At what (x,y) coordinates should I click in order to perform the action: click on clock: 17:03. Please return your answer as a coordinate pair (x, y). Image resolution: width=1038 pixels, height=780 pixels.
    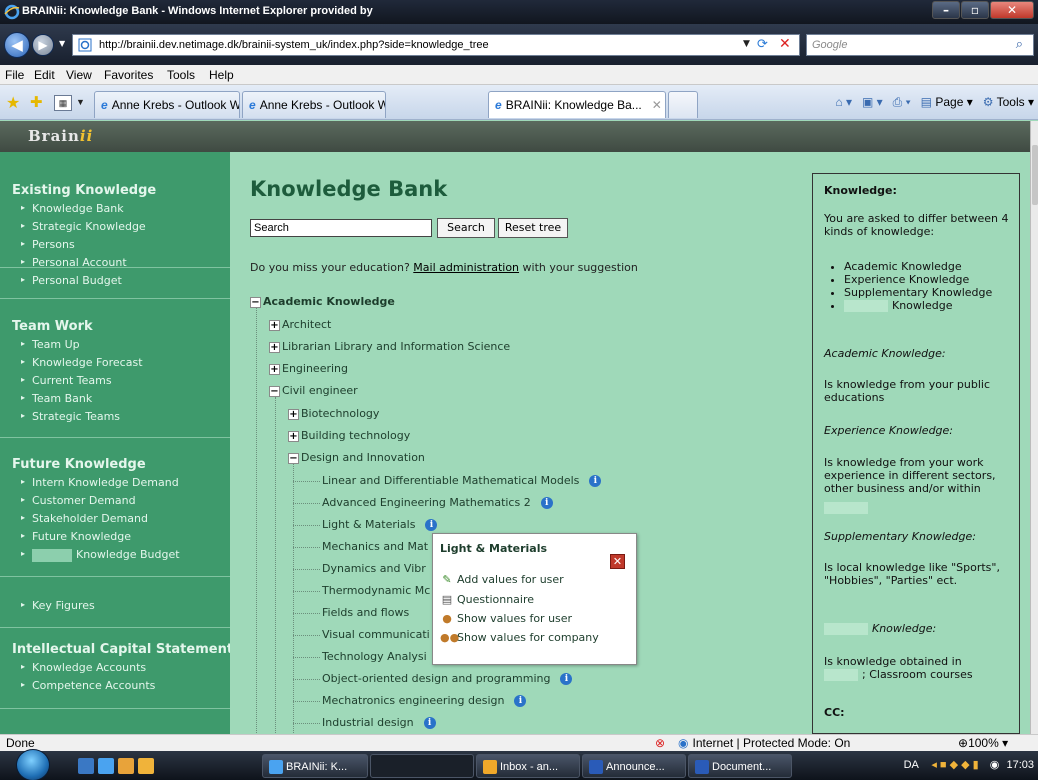
    Looking at the image, I should click on (1020, 765).